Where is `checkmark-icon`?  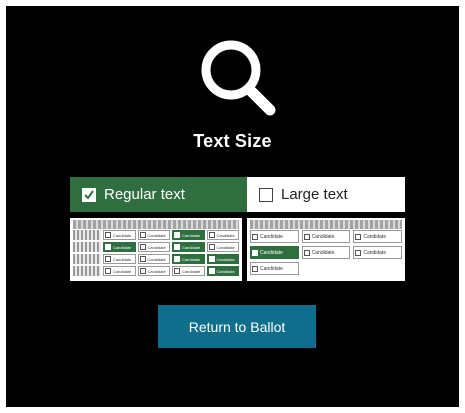
checkmark-icon is located at coordinates (89, 194).